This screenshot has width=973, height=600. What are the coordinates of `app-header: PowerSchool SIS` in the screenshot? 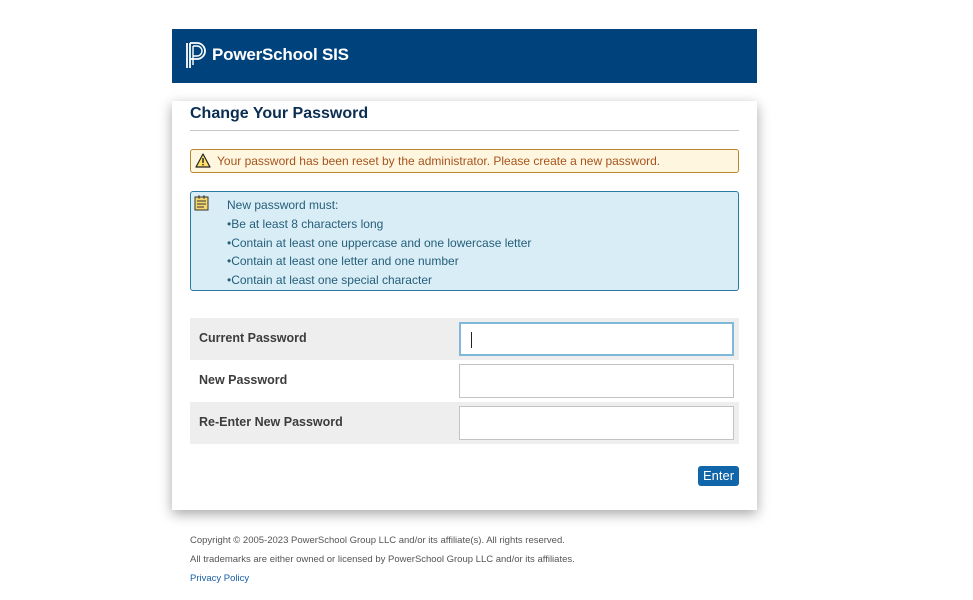 It's located at (464, 56).